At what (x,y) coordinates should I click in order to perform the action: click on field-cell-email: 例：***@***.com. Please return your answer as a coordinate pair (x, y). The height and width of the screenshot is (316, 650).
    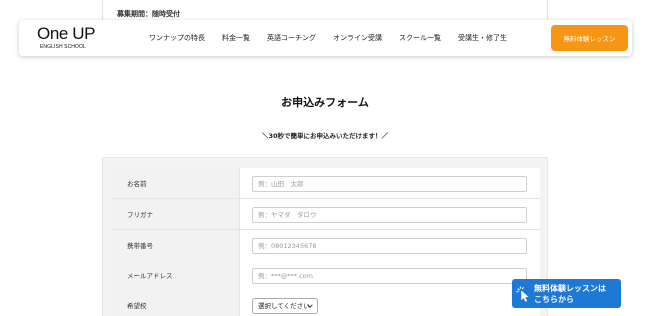
    Looking at the image, I should click on (390, 275).